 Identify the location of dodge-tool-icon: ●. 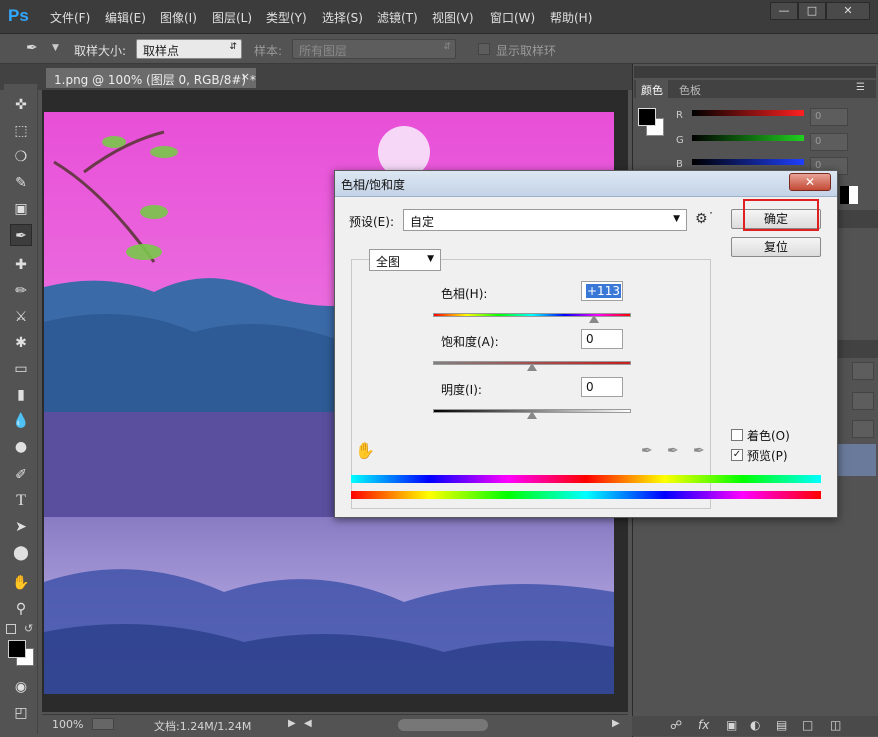
(21, 447).